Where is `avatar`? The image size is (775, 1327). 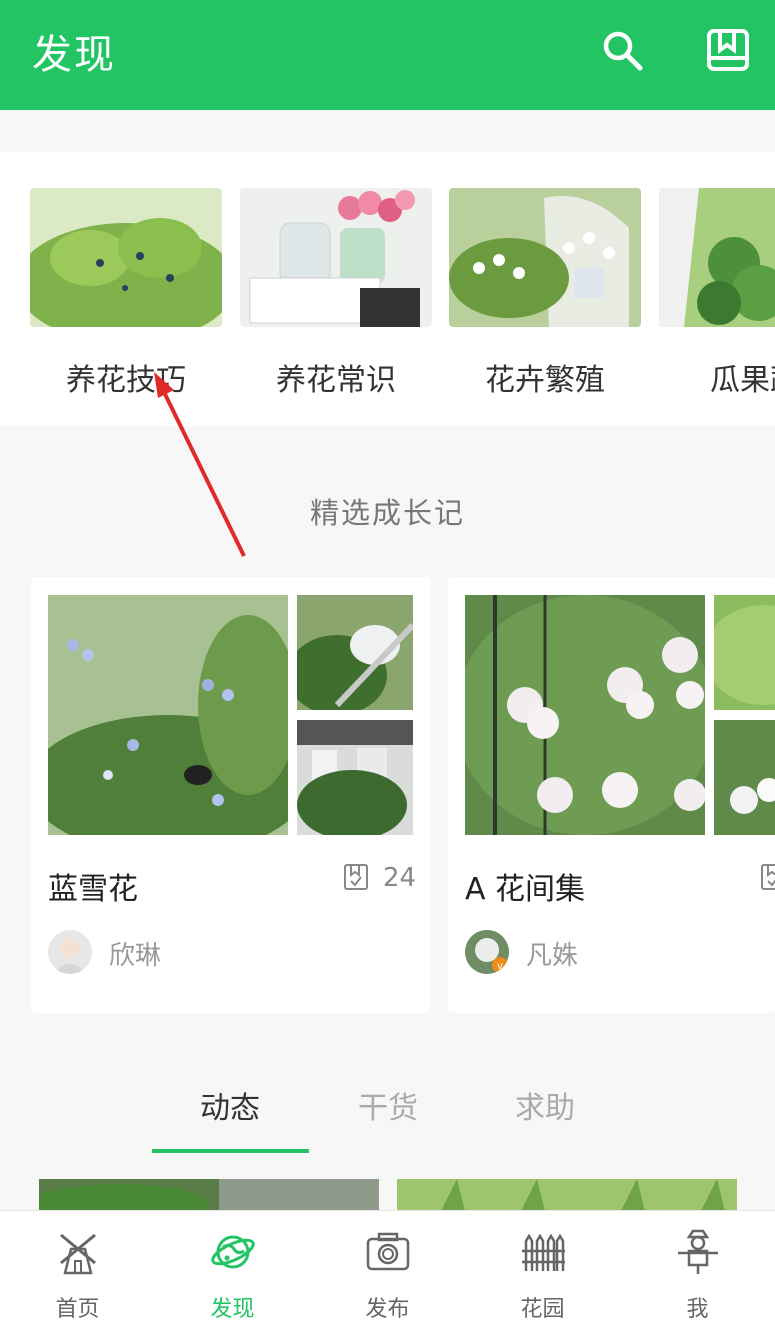
avatar is located at coordinates (70, 952).